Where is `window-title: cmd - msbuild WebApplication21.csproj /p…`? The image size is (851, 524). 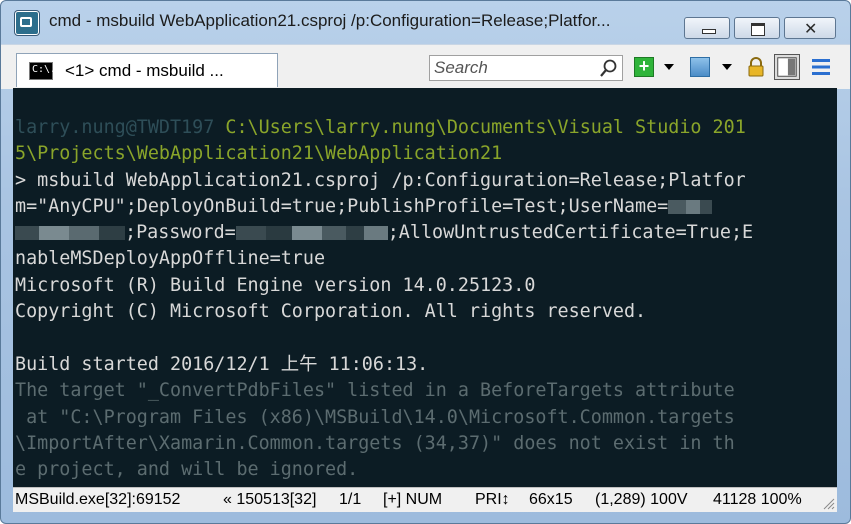
window-title: cmd - msbuild WebApplication21.csproj /p… is located at coordinates (330, 20).